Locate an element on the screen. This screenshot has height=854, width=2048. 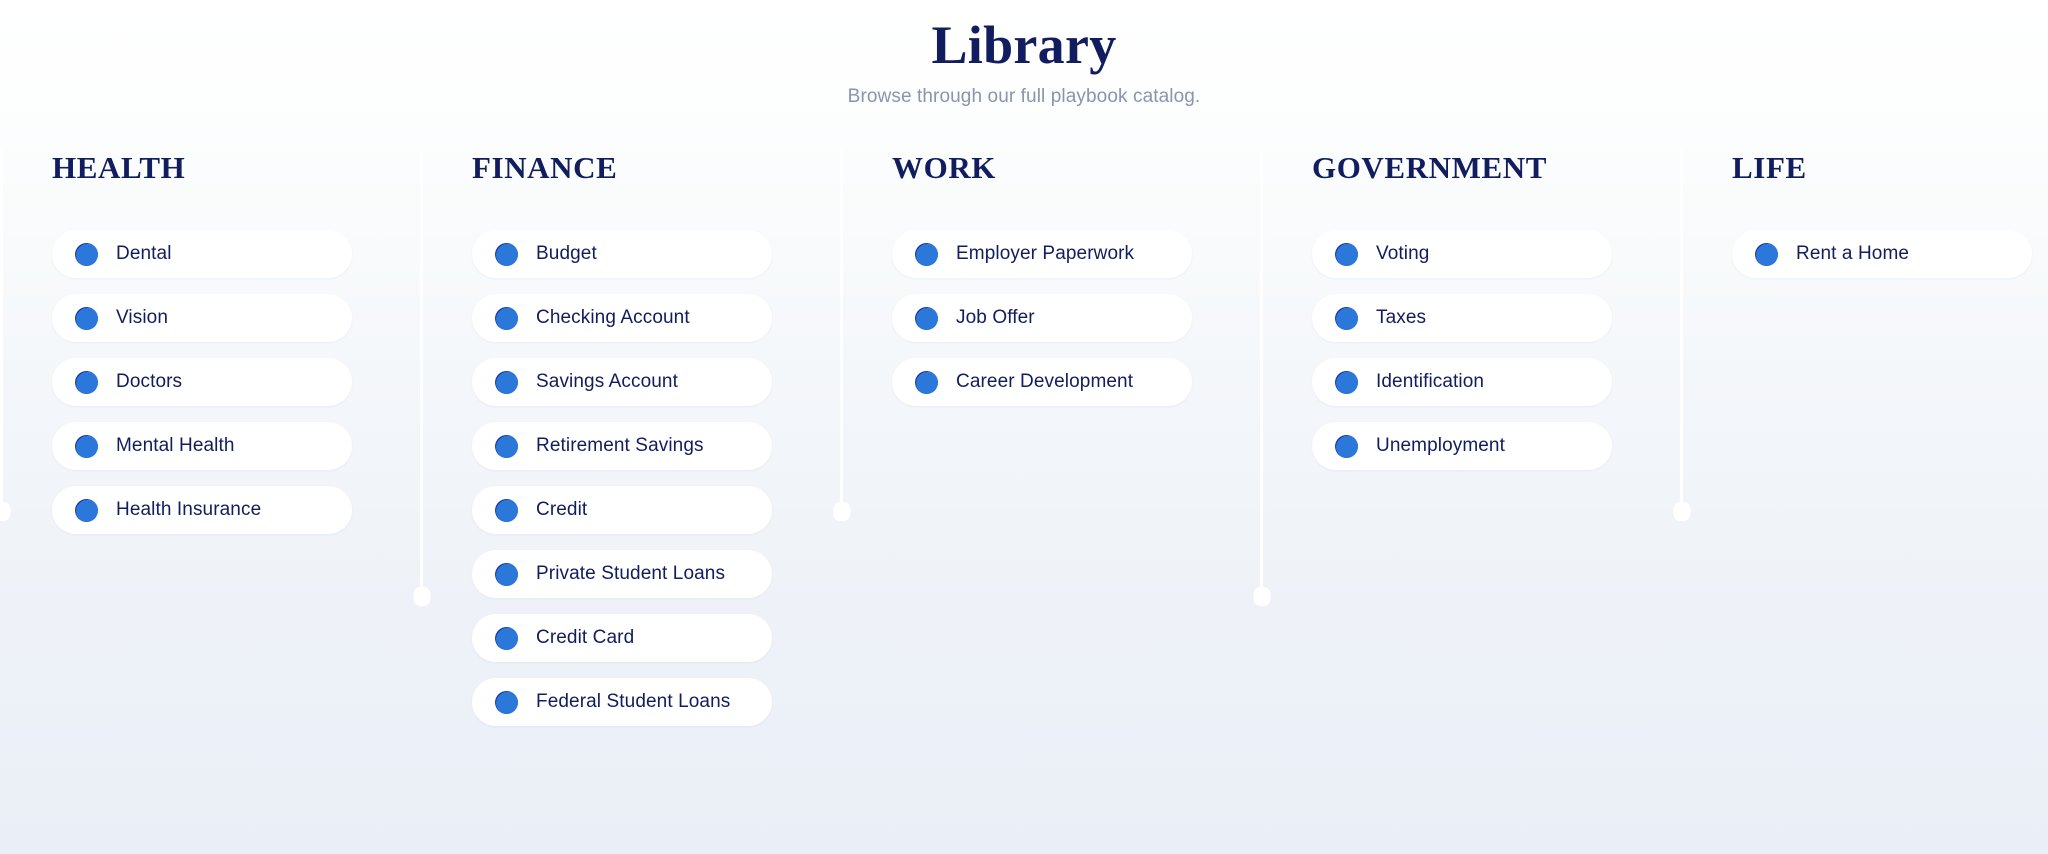
playbook-item-label: Credit is located at coordinates (562, 509).